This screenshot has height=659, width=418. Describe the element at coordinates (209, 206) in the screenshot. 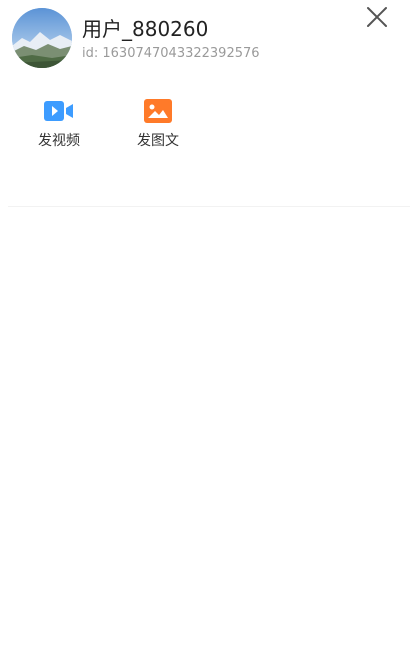

I see `divider` at that location.